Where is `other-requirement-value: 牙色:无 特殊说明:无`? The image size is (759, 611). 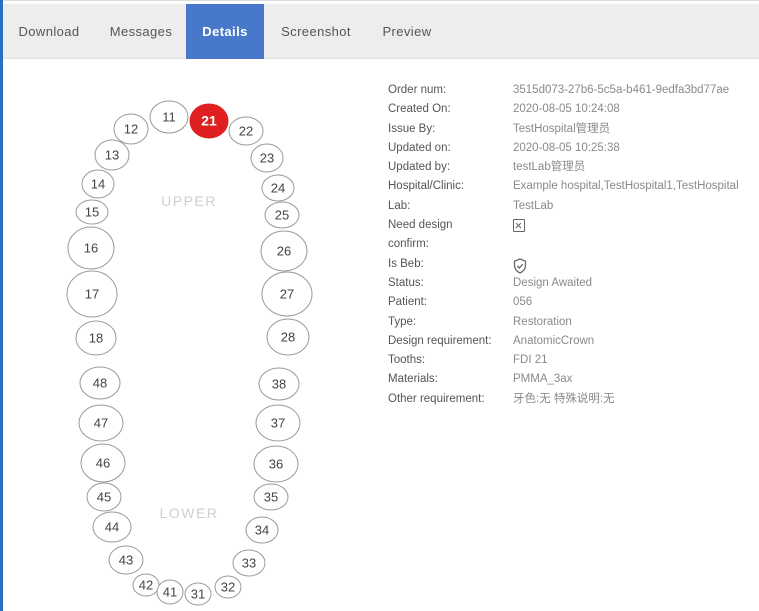 other-requirement-value: 牙色:无 特殊说明:无 is located at coordinates (564, 398).